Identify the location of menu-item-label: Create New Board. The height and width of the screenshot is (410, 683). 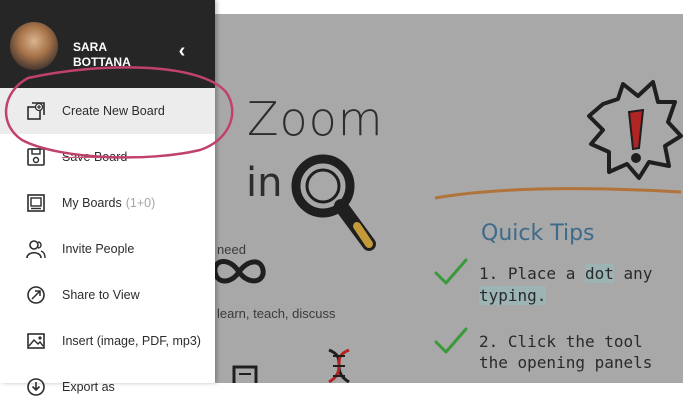
(113, 111).